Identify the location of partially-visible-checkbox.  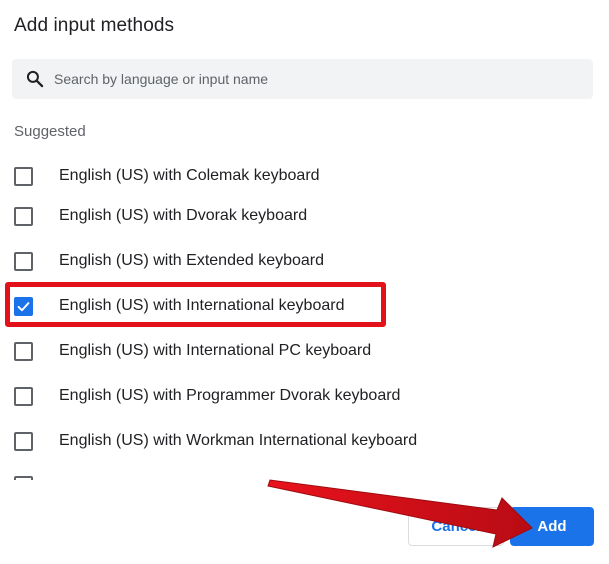
(23, 478).